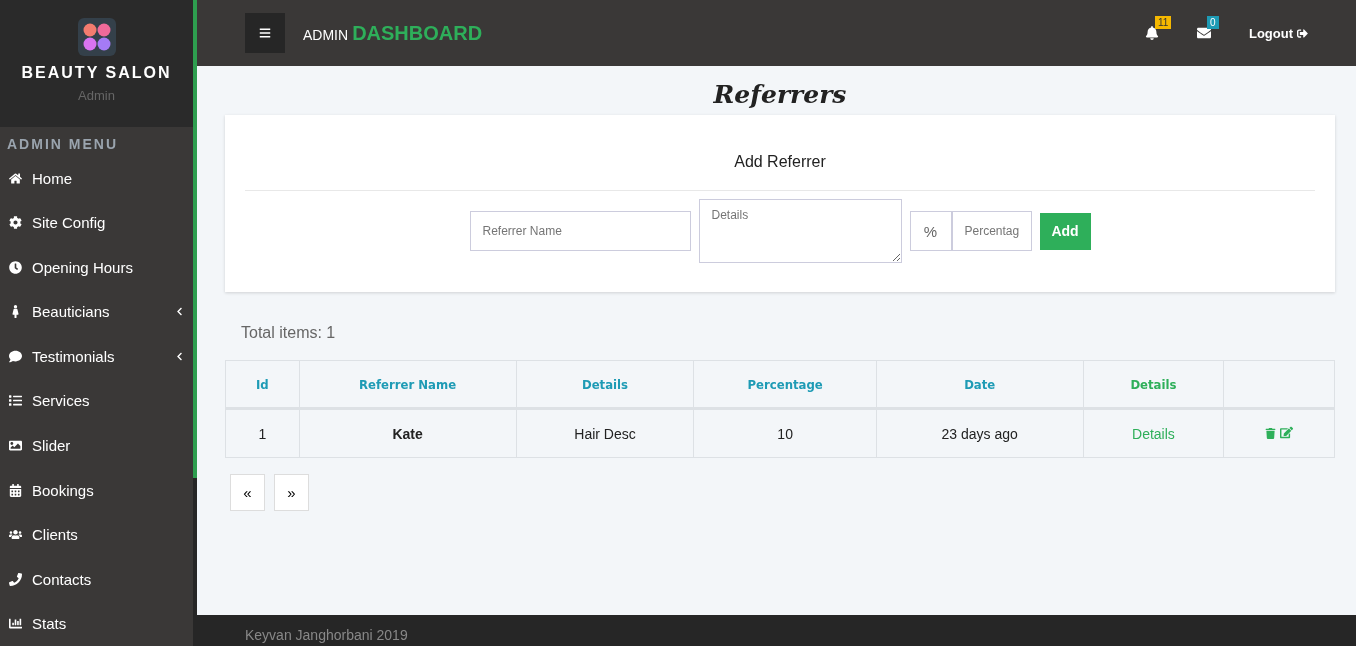  What do you see at coordinates (776, 630) in the screenshot?
I see `footer: Keyvan Janghorbani 2019` at bounding box center [776, 630].